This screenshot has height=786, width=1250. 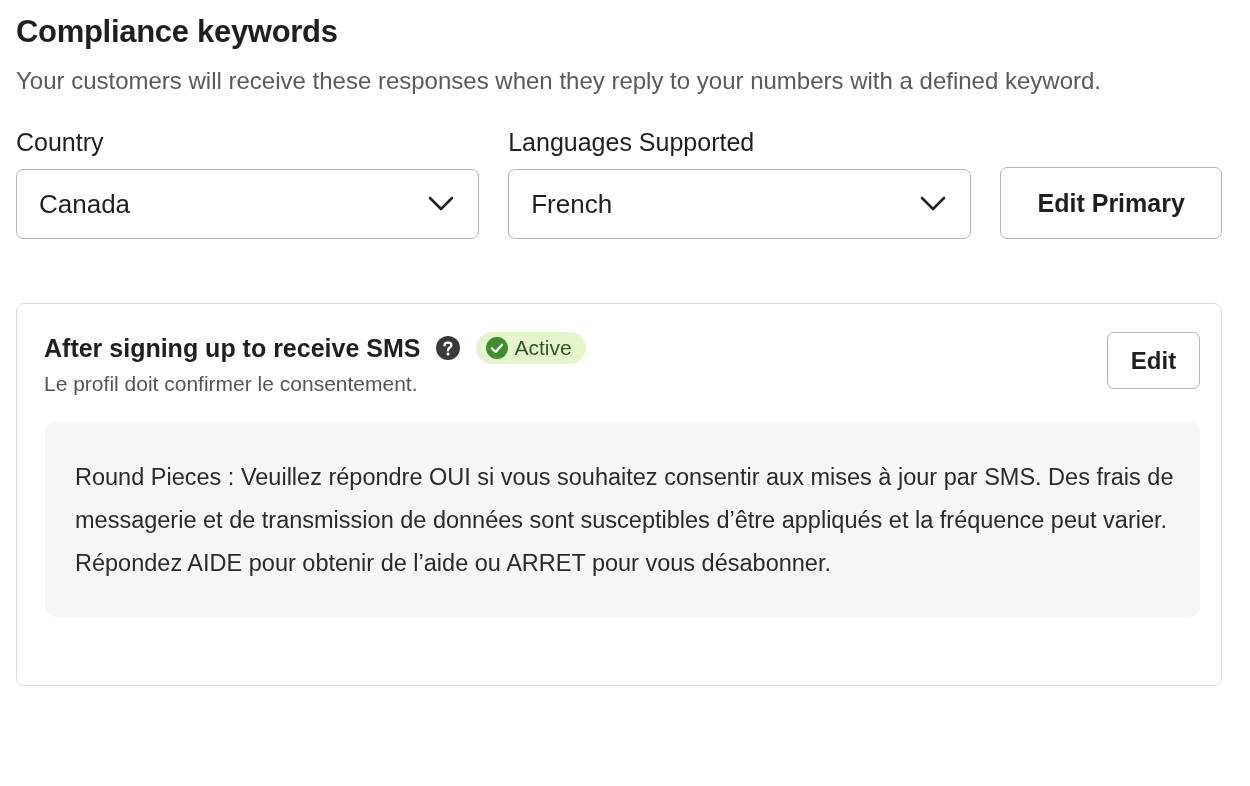 What do you see at coordinates (559, 81) in the screenshot?
I see `page-description: Your customers will receive these responses when they reply to your numbers with a defined keyword.` at bounding box center [559, 81].